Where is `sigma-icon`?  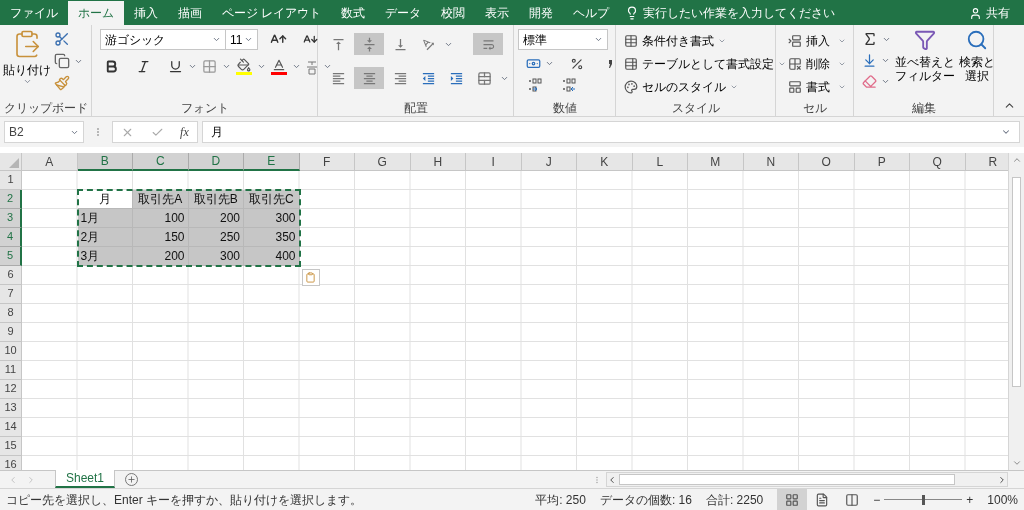 sigma-icon is located at coordinates (870, 39).